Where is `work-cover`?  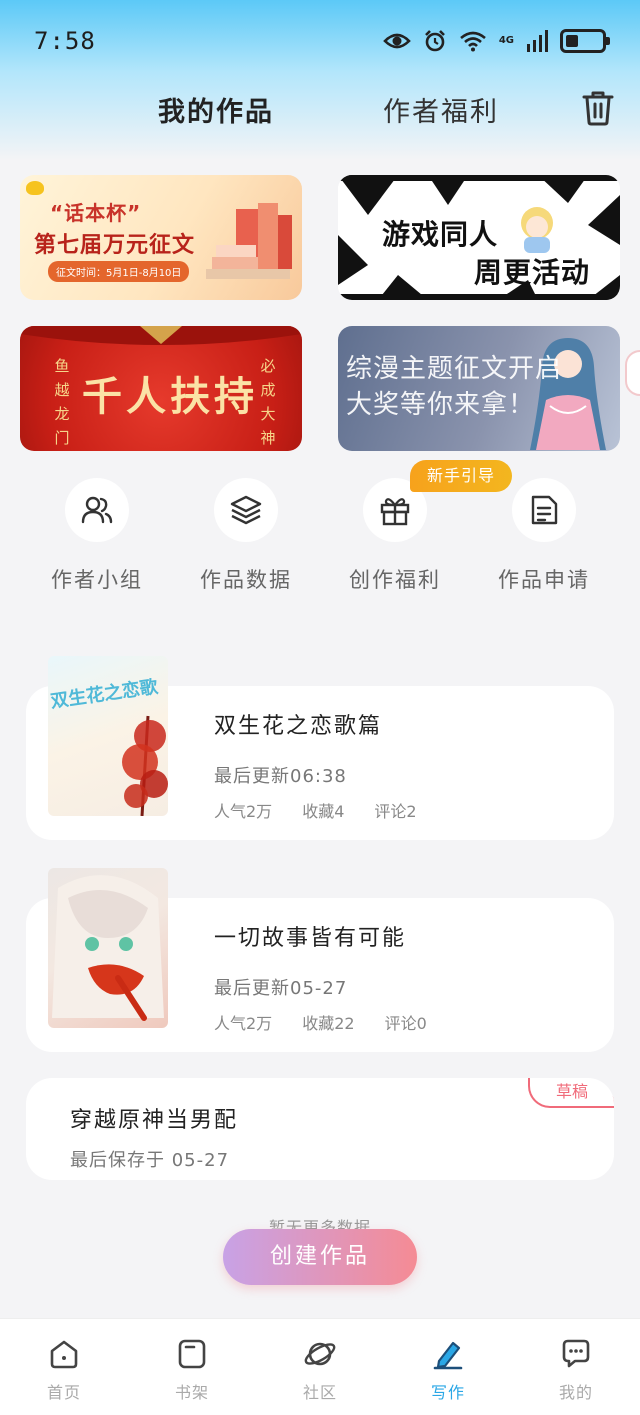
work-cover is located at coordinates (108, 948).